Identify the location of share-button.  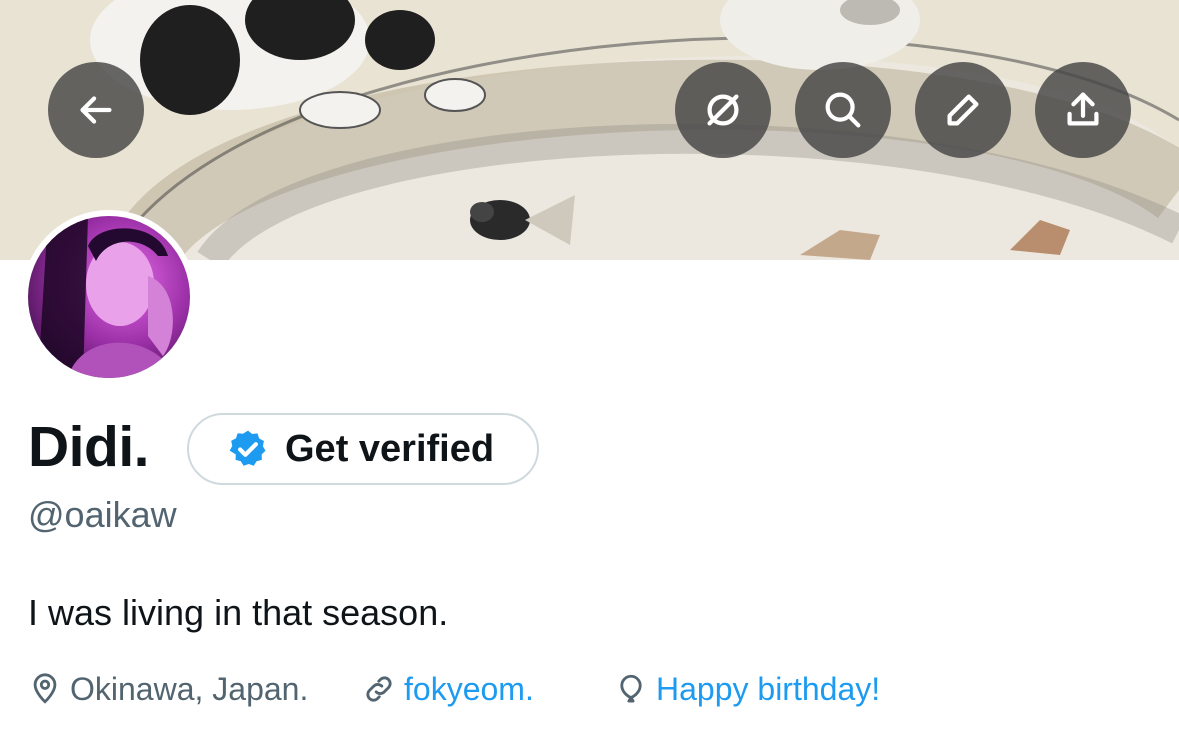
(1083, 110).